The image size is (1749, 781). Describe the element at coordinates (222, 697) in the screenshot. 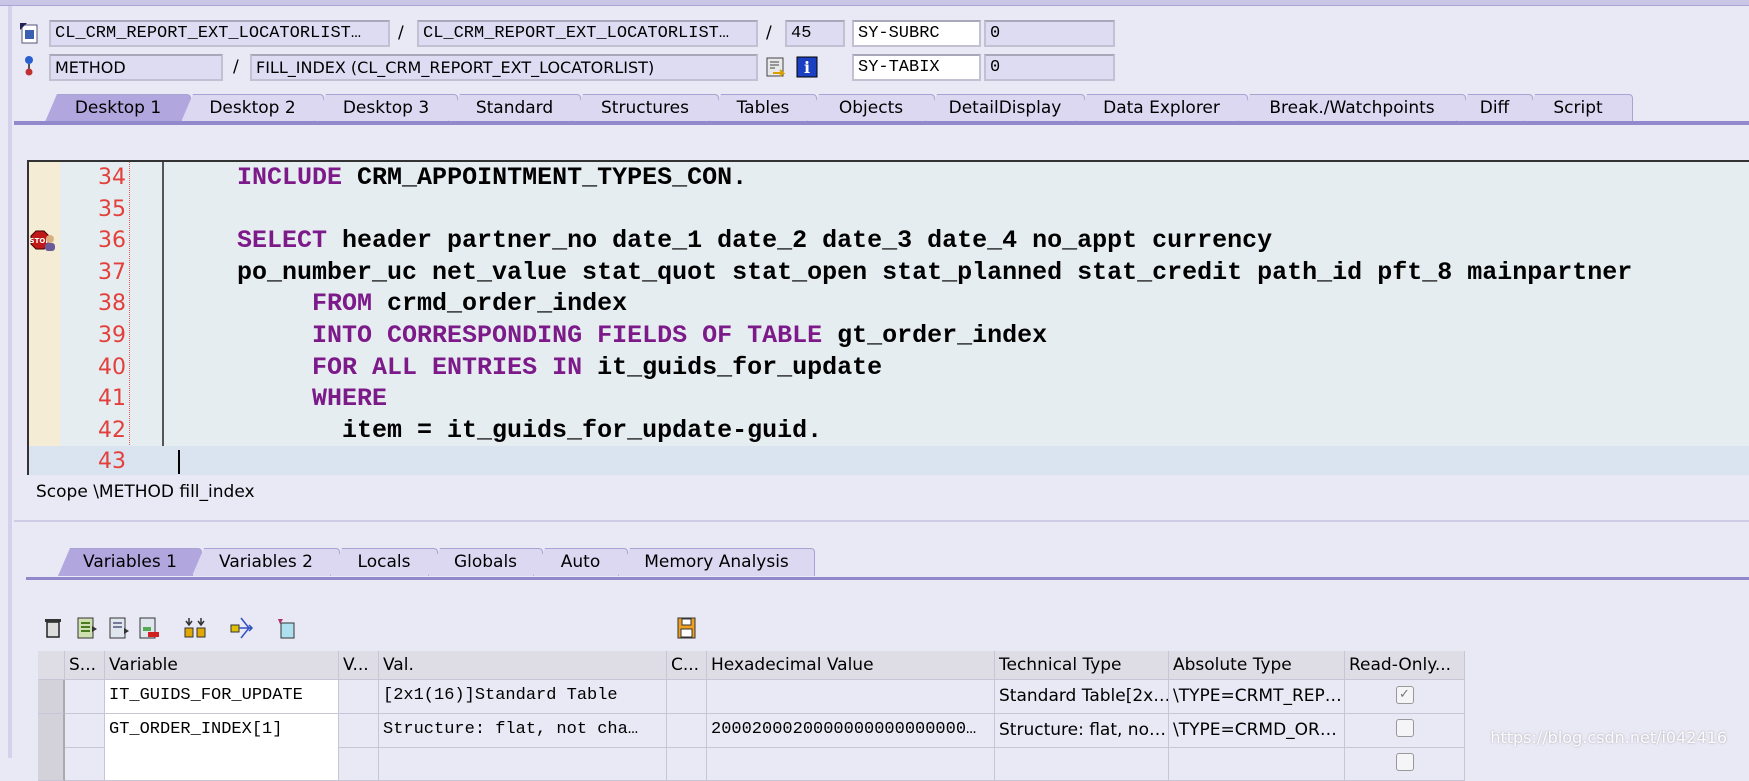

I see `cell-variable: IT_GUIDS_FOR_UPDATE` at that location.